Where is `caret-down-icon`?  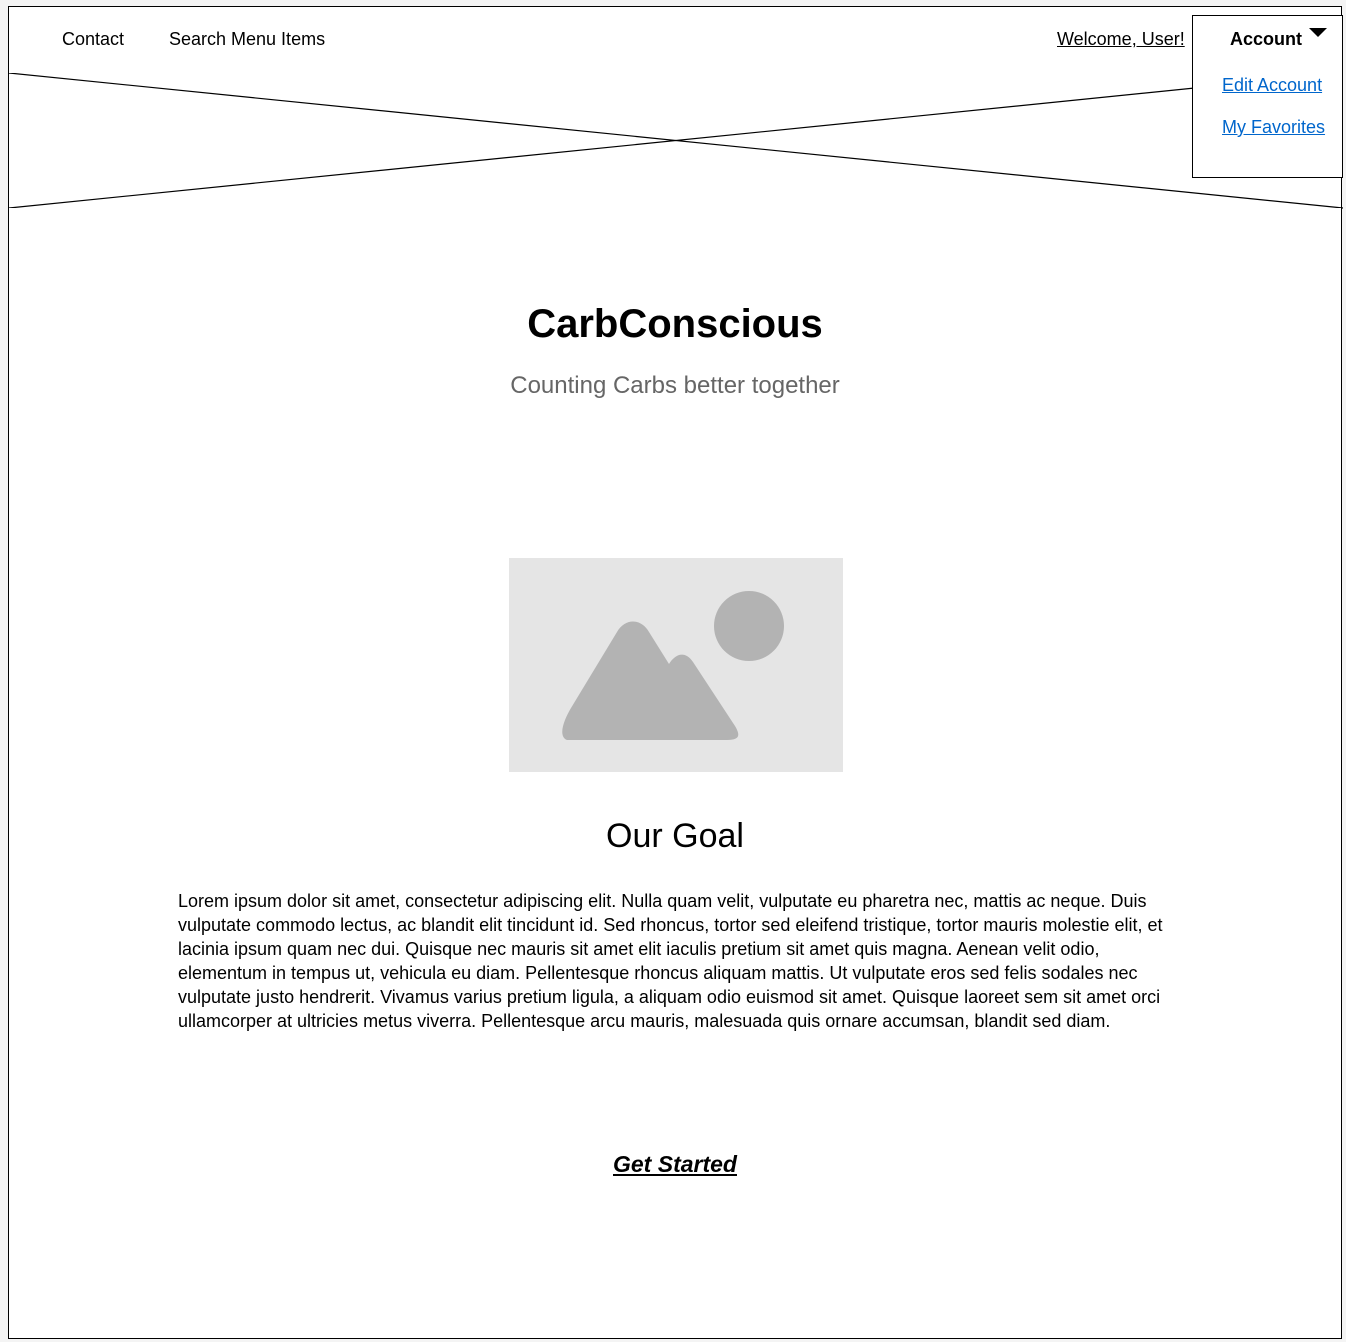
caret-down-icon is located at coordinates (1318, 34).